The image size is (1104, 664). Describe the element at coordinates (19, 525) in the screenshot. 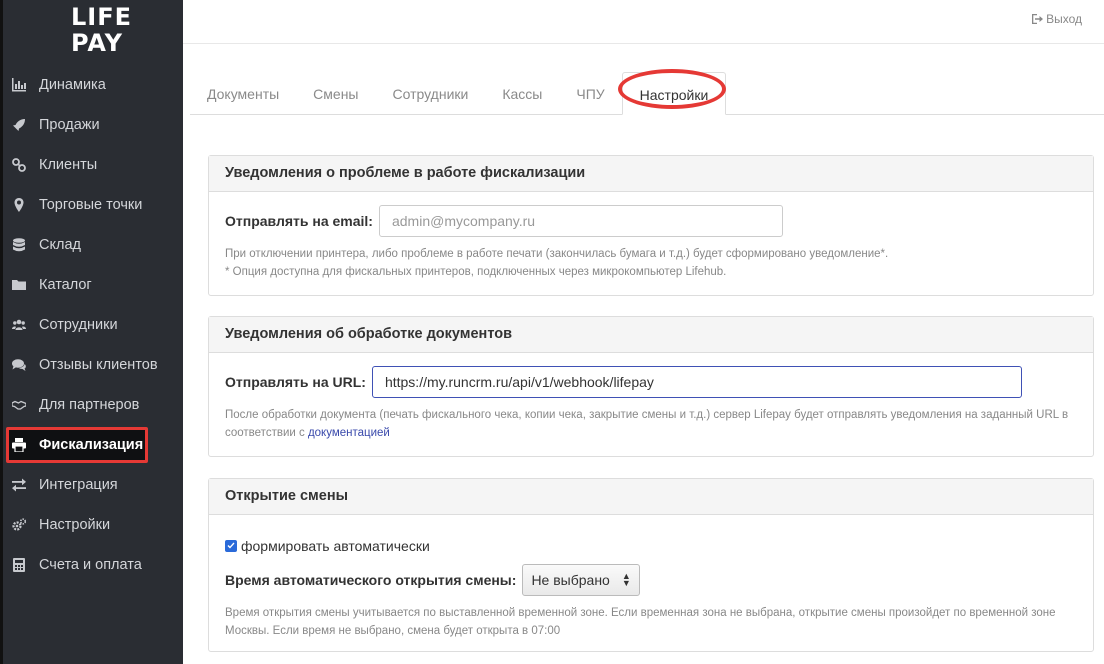

I see `cogs-icon` at that location.